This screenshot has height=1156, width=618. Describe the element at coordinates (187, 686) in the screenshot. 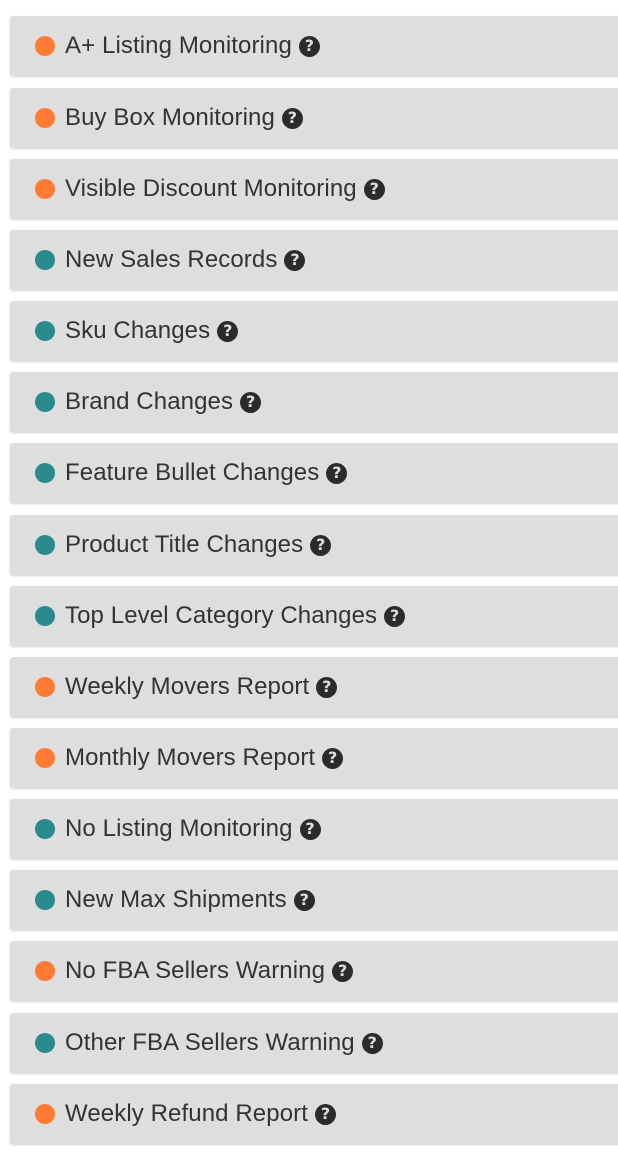

I see `item-label: Weekly Movers Report` at that location.